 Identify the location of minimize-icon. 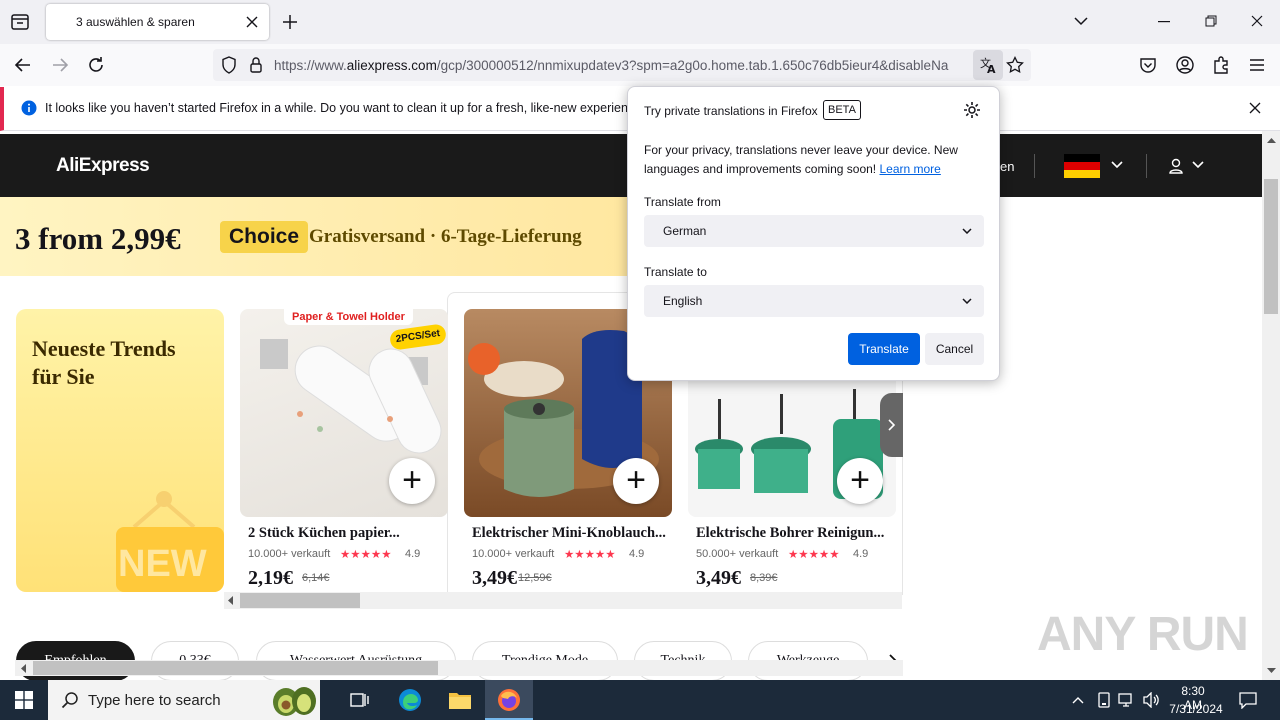
(1164, 22).